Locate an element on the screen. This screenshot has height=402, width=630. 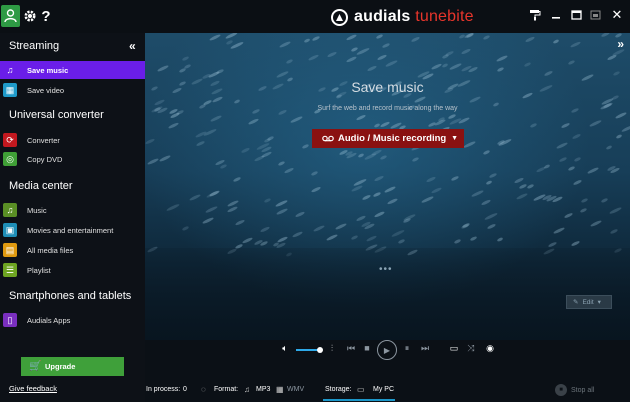
sidebar-item-all-media-files: ▤ All media files is located at coordinates (72, 250).